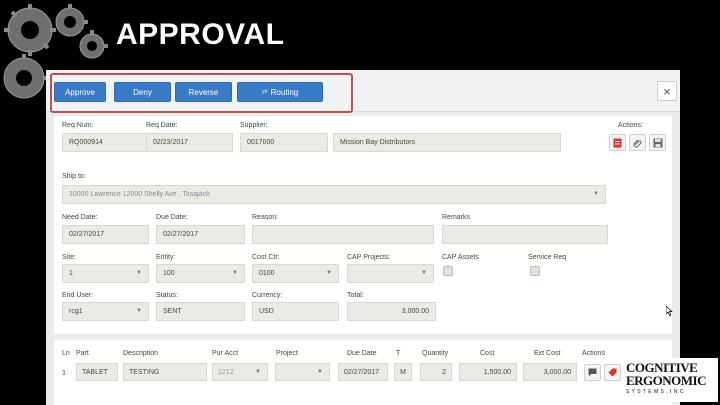  I want to click on reason-label: Reason:, so click(265, 217).